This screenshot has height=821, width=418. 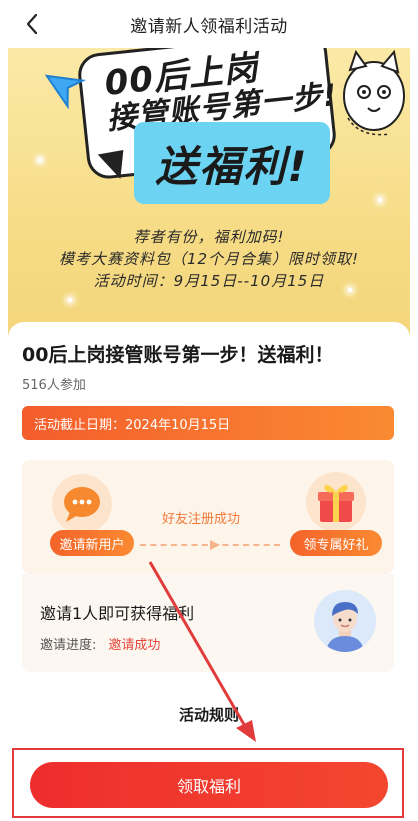 I want to click on gift-box-icon, so click(x=336, y=502).